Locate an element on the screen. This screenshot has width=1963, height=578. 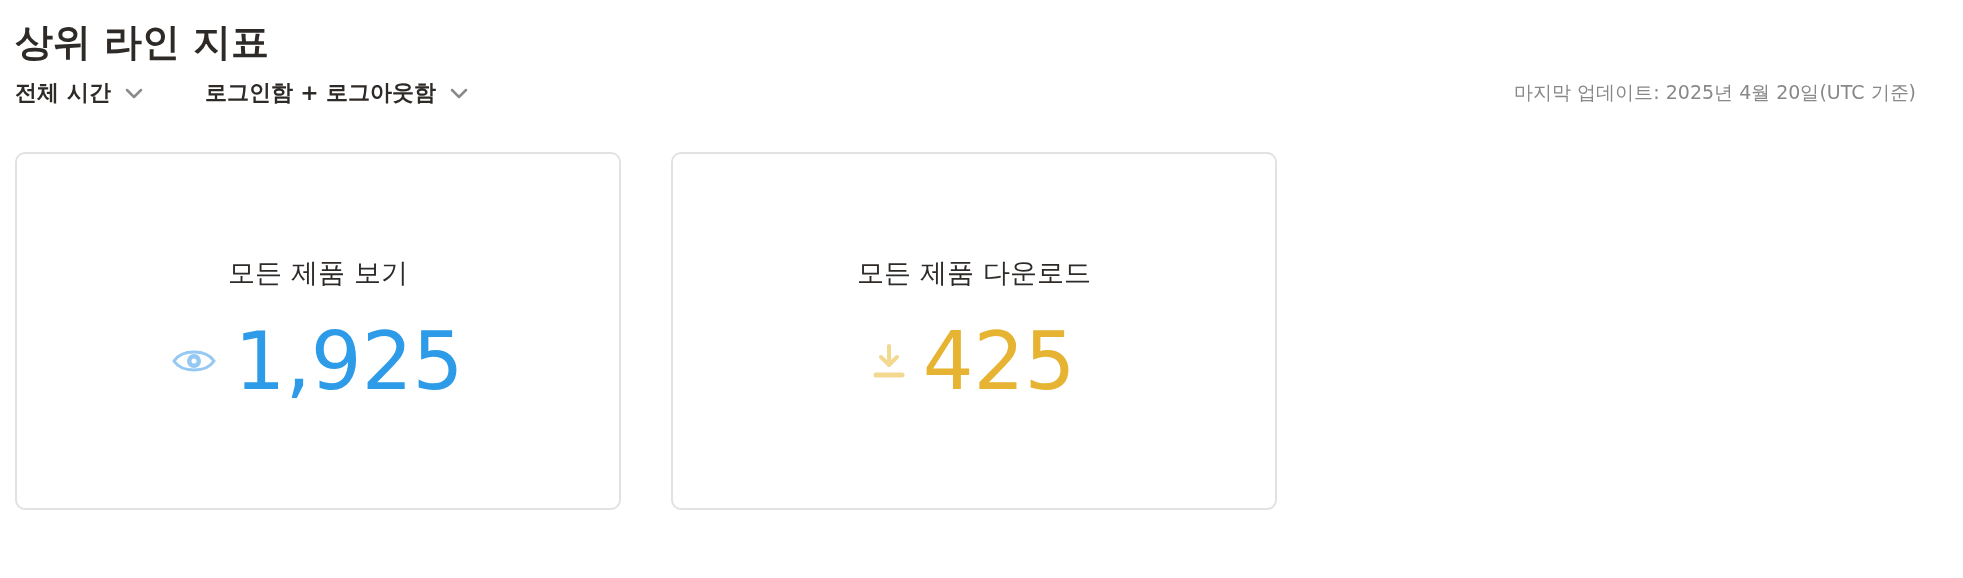
metric-value: 1,925 is located at coordinates (349, 361).